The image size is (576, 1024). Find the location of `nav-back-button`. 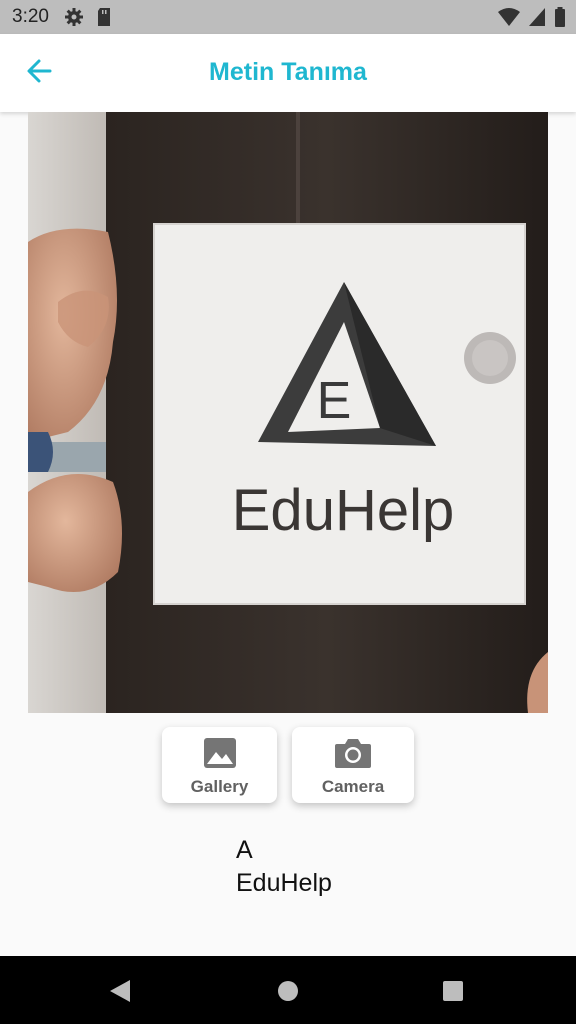

nav-back-button is located at coordinates (120, 993).